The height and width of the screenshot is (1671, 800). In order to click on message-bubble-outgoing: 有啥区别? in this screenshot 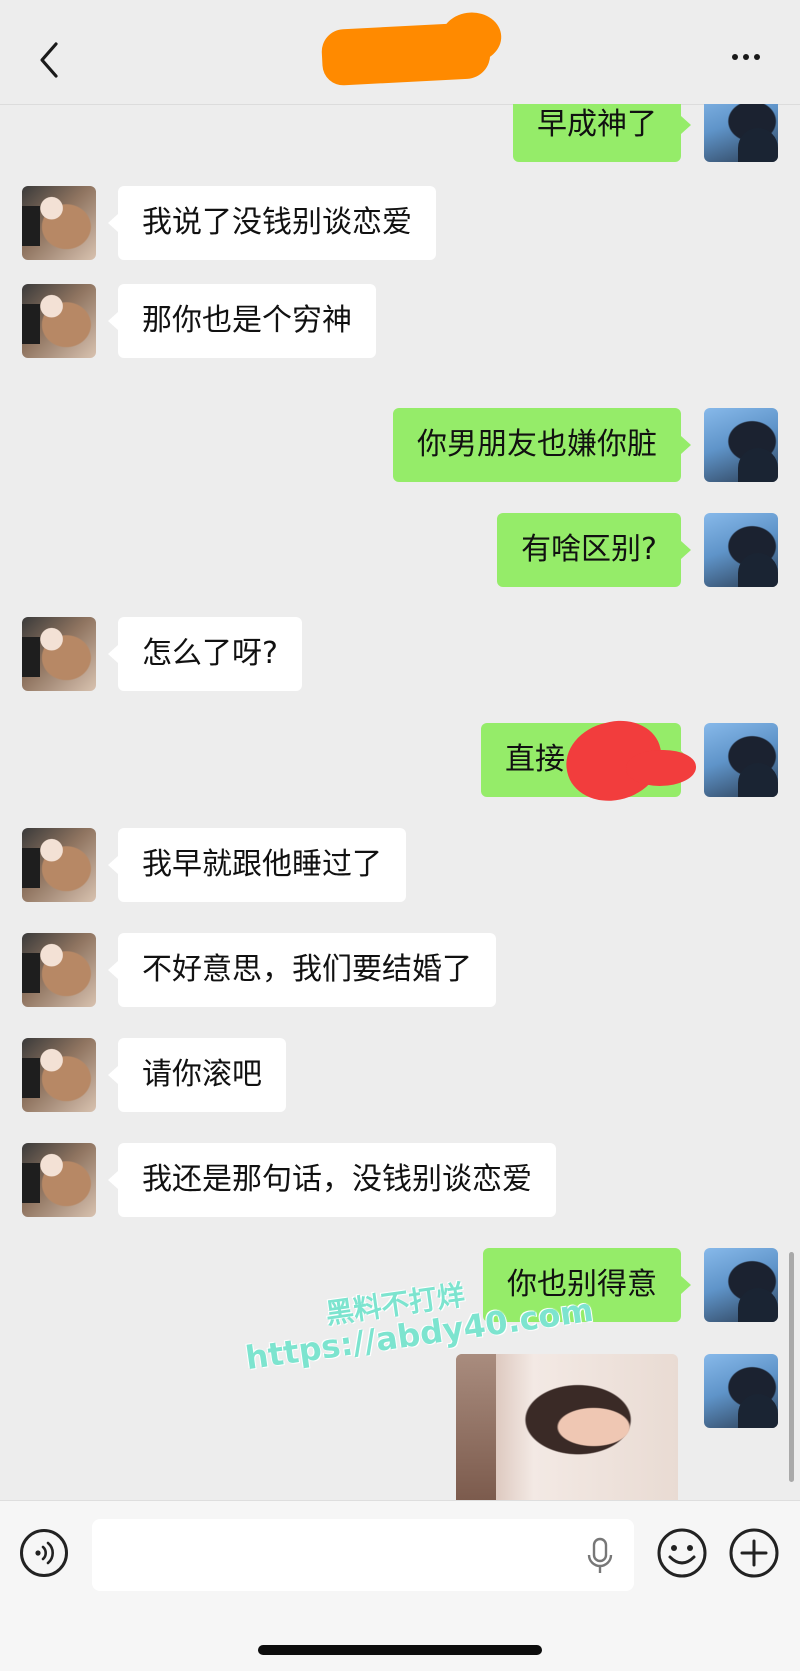, I will do `click(594, 550)`.